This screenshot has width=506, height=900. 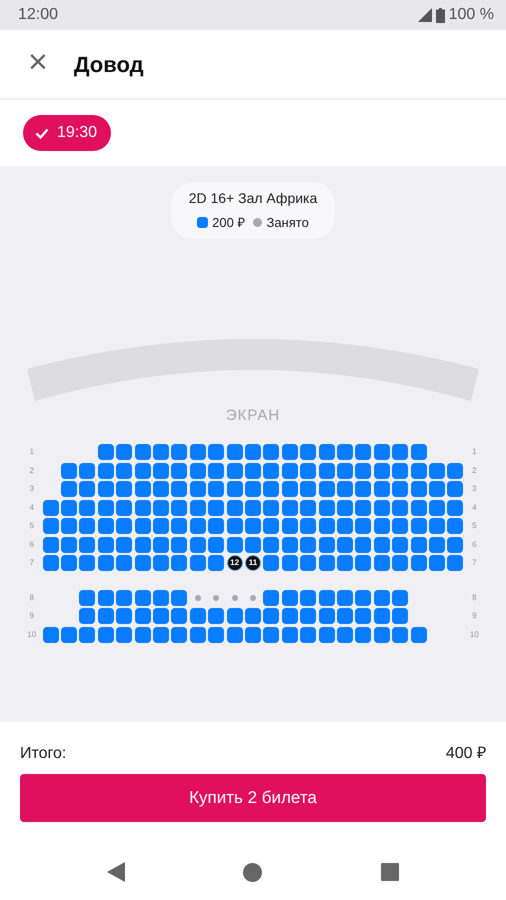 What do you see at coordinates (389, 872) in the screenshot?
I see `recents-icon` at bounding box center [389, 872].